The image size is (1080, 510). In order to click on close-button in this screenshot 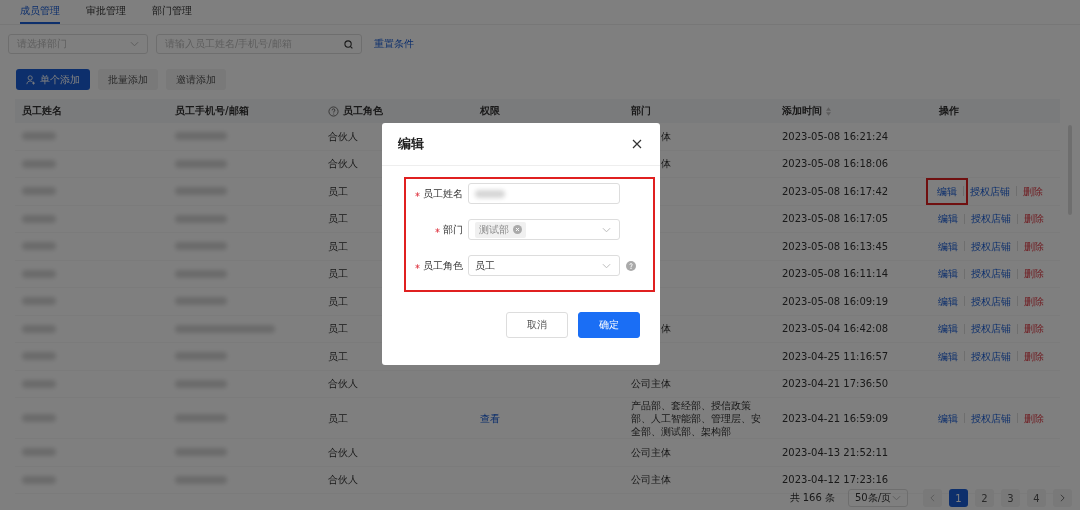, I will do `click(637, 144)`.